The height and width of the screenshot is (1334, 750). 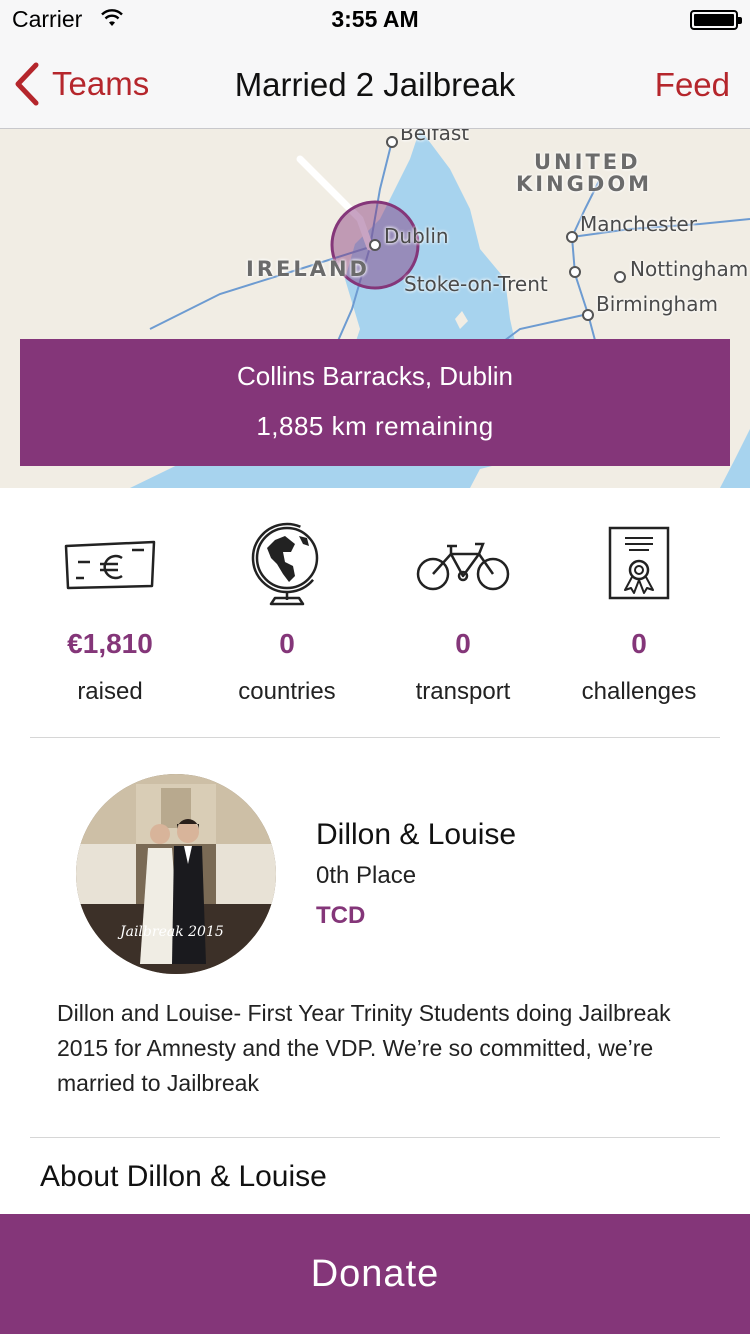 I want to click on navigation-bar: Teams Married 2 Jailbreak Feed, so click(x=375, y=84).